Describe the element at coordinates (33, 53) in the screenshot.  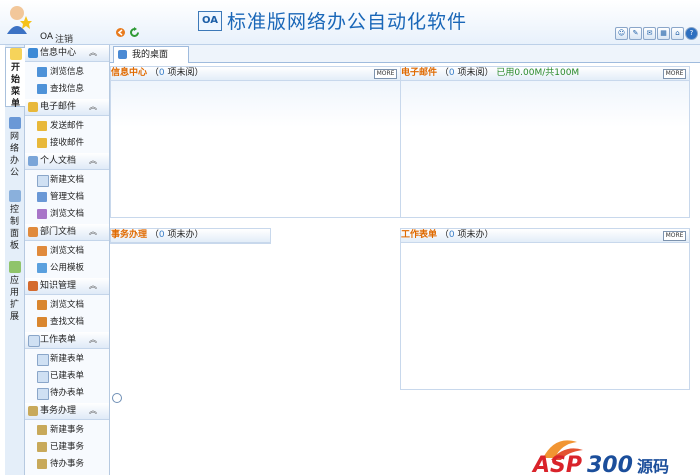
I see `globe-icon` at that location.